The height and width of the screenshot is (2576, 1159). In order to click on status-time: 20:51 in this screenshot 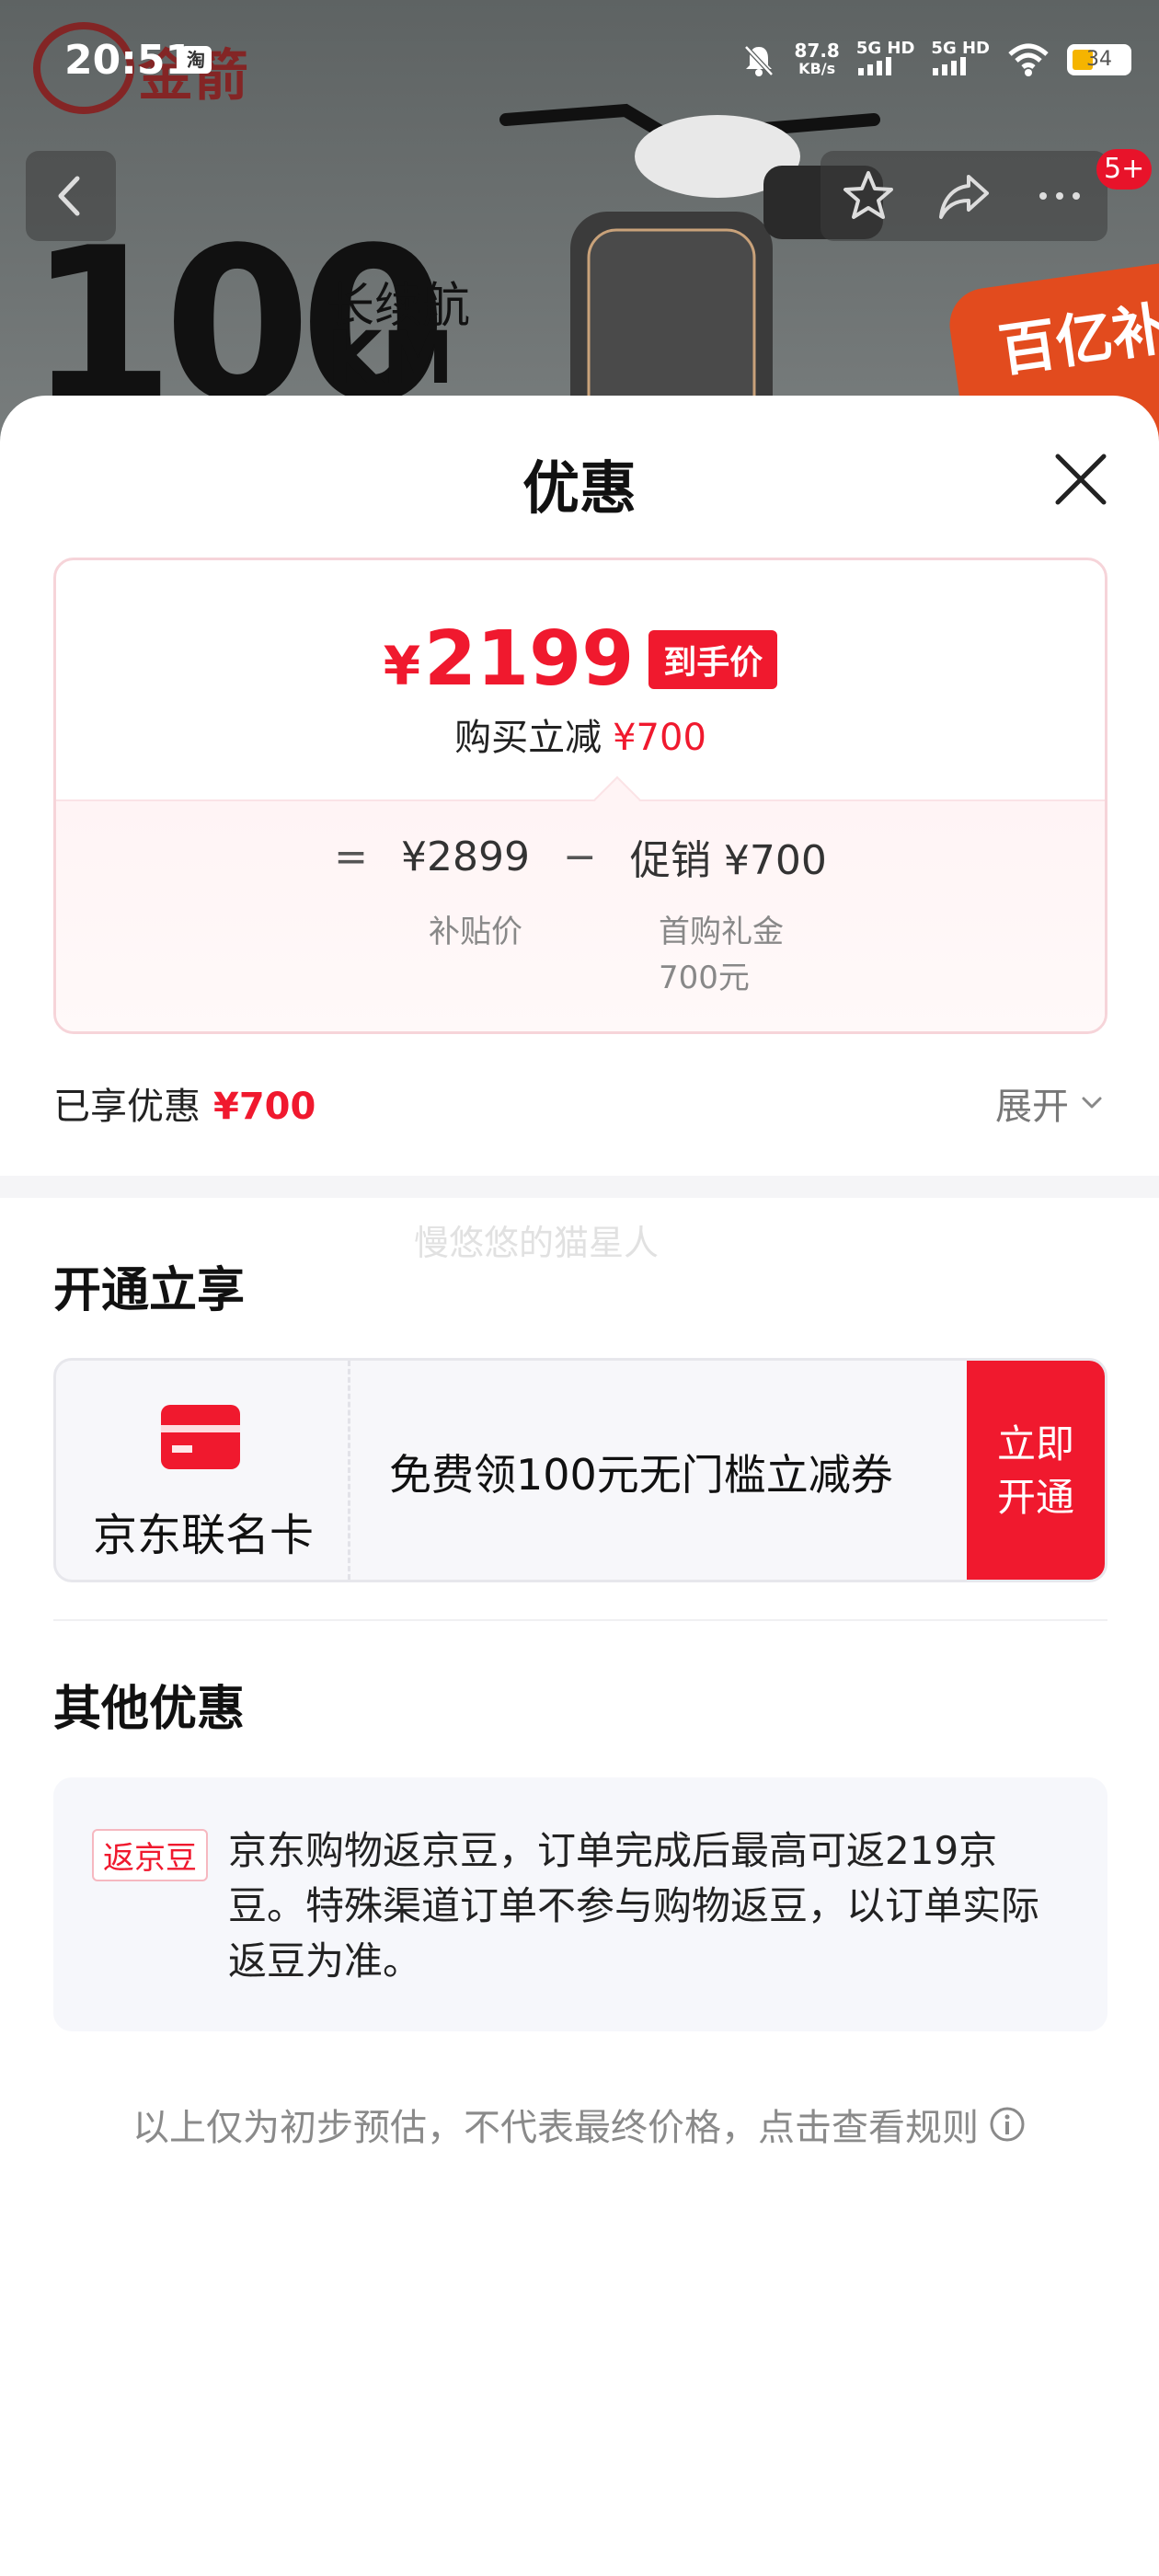, I will do `click(129, 60)`.